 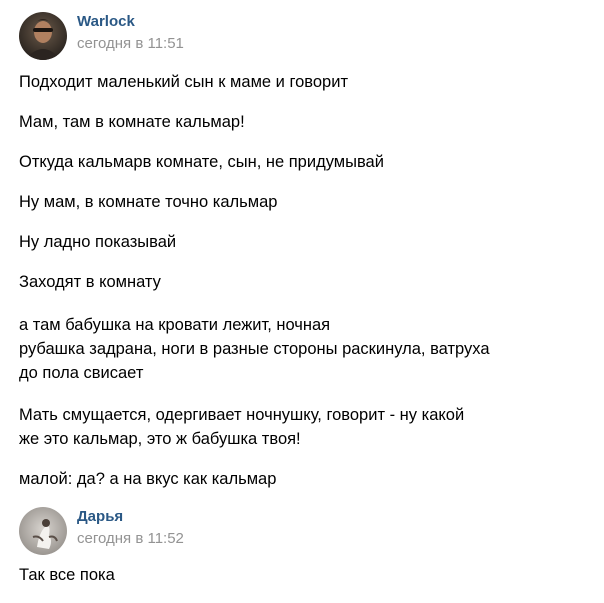 What do you see at coordinates (184, 82) in the screenshot?
I see `message-line: Подходит маленький сын к маме и говорит` at bounding box center [184, 82].